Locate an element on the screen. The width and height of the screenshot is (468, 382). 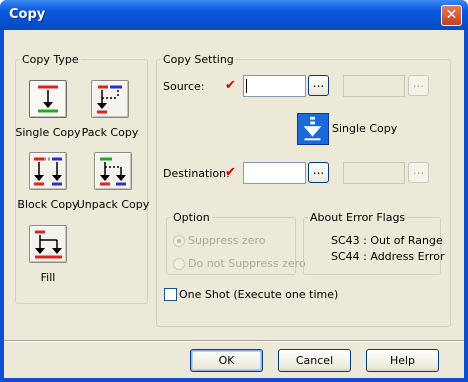
one-shot-label: One Shot (Execute one time) is located at coordinates (259, 294).